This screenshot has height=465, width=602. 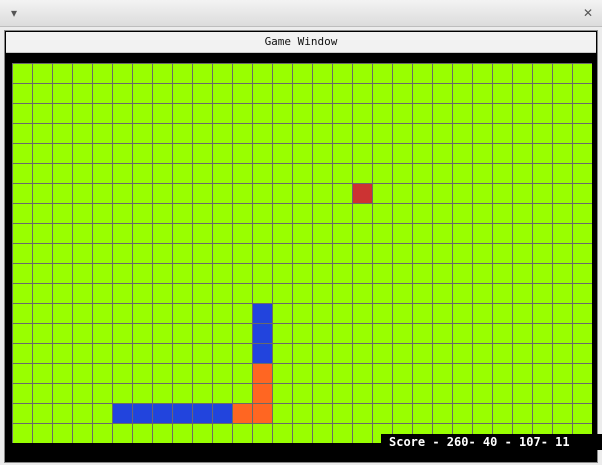 What do you see at coordinates (491, 442) in the screenshot?
I see `score-display: Score - 260- 40 - 107- 11` at bounding box center [491, 442].